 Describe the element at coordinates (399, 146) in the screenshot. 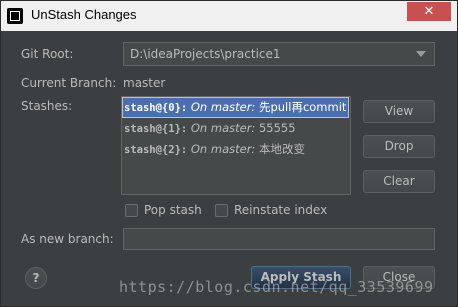

I see `drop-button: Drop` at that location.